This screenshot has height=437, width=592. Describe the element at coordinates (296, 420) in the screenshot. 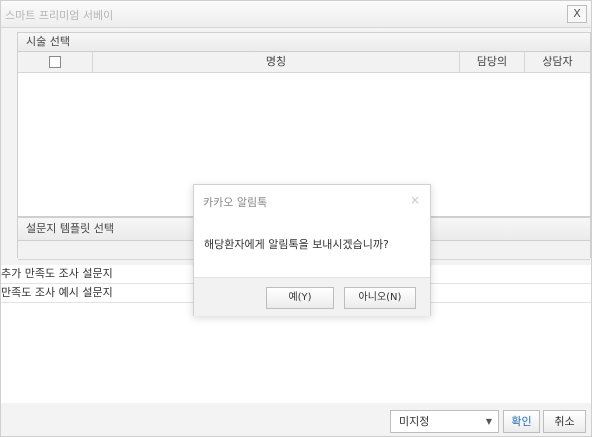

I see `footer-bar: 미지정 ▼ 확인 취소` at that location.